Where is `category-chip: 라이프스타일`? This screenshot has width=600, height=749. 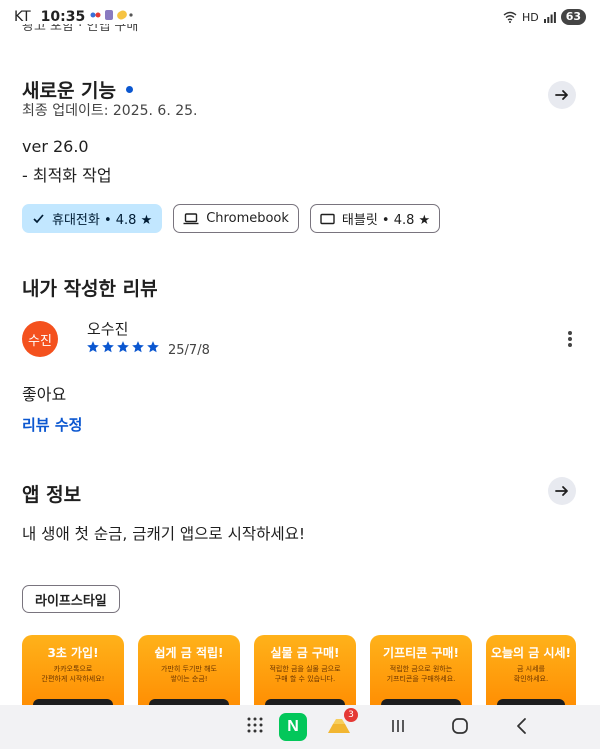 category-chip: 라이프스타일 is located at coordinates (71, 599).